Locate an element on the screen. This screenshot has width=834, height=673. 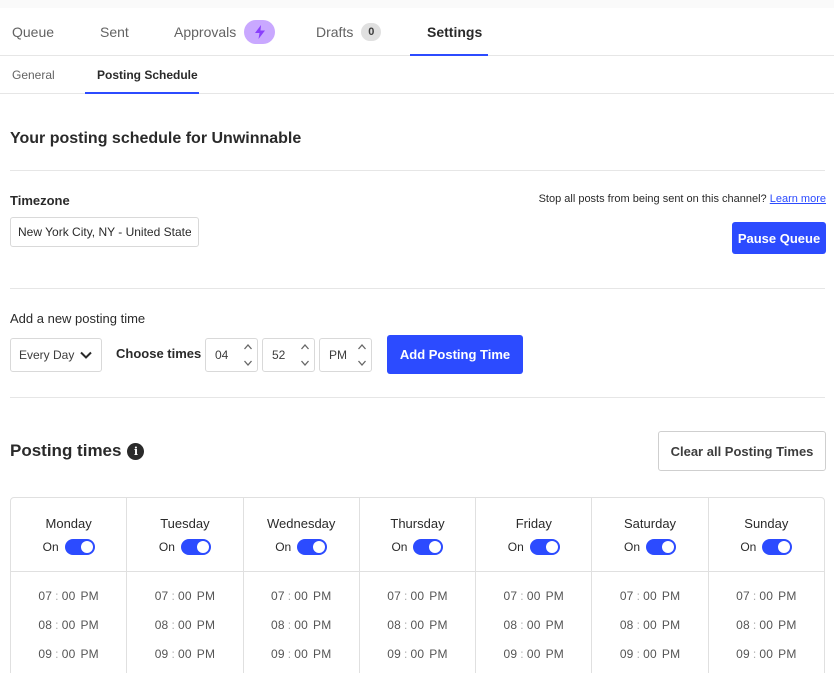
tab-settings-label: Settings is located at coordinates (455, 32).